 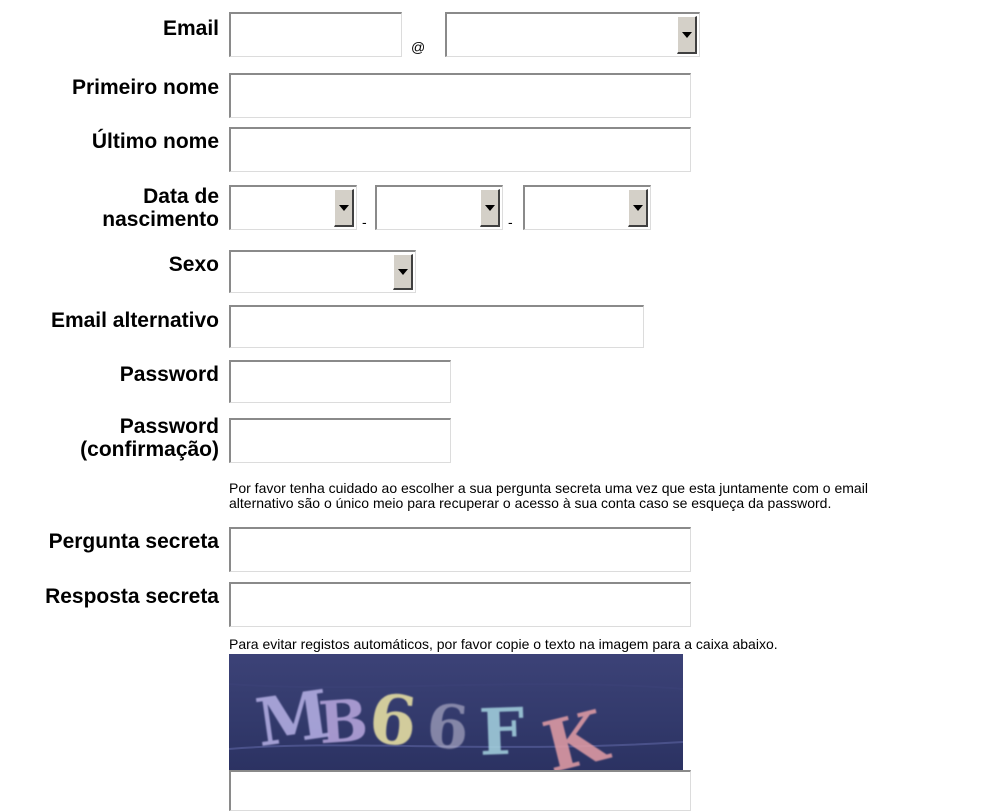 I want to click on birth-month-value, so click(x=429, y=208).